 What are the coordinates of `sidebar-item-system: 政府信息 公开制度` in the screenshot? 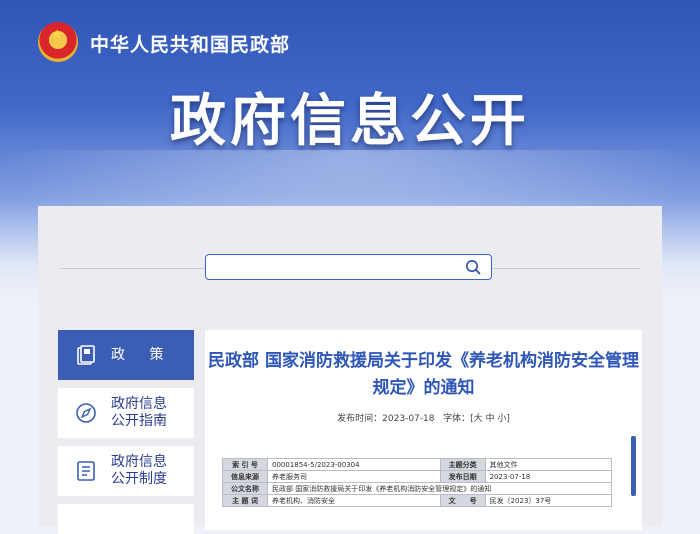 It's located at (126, 471).